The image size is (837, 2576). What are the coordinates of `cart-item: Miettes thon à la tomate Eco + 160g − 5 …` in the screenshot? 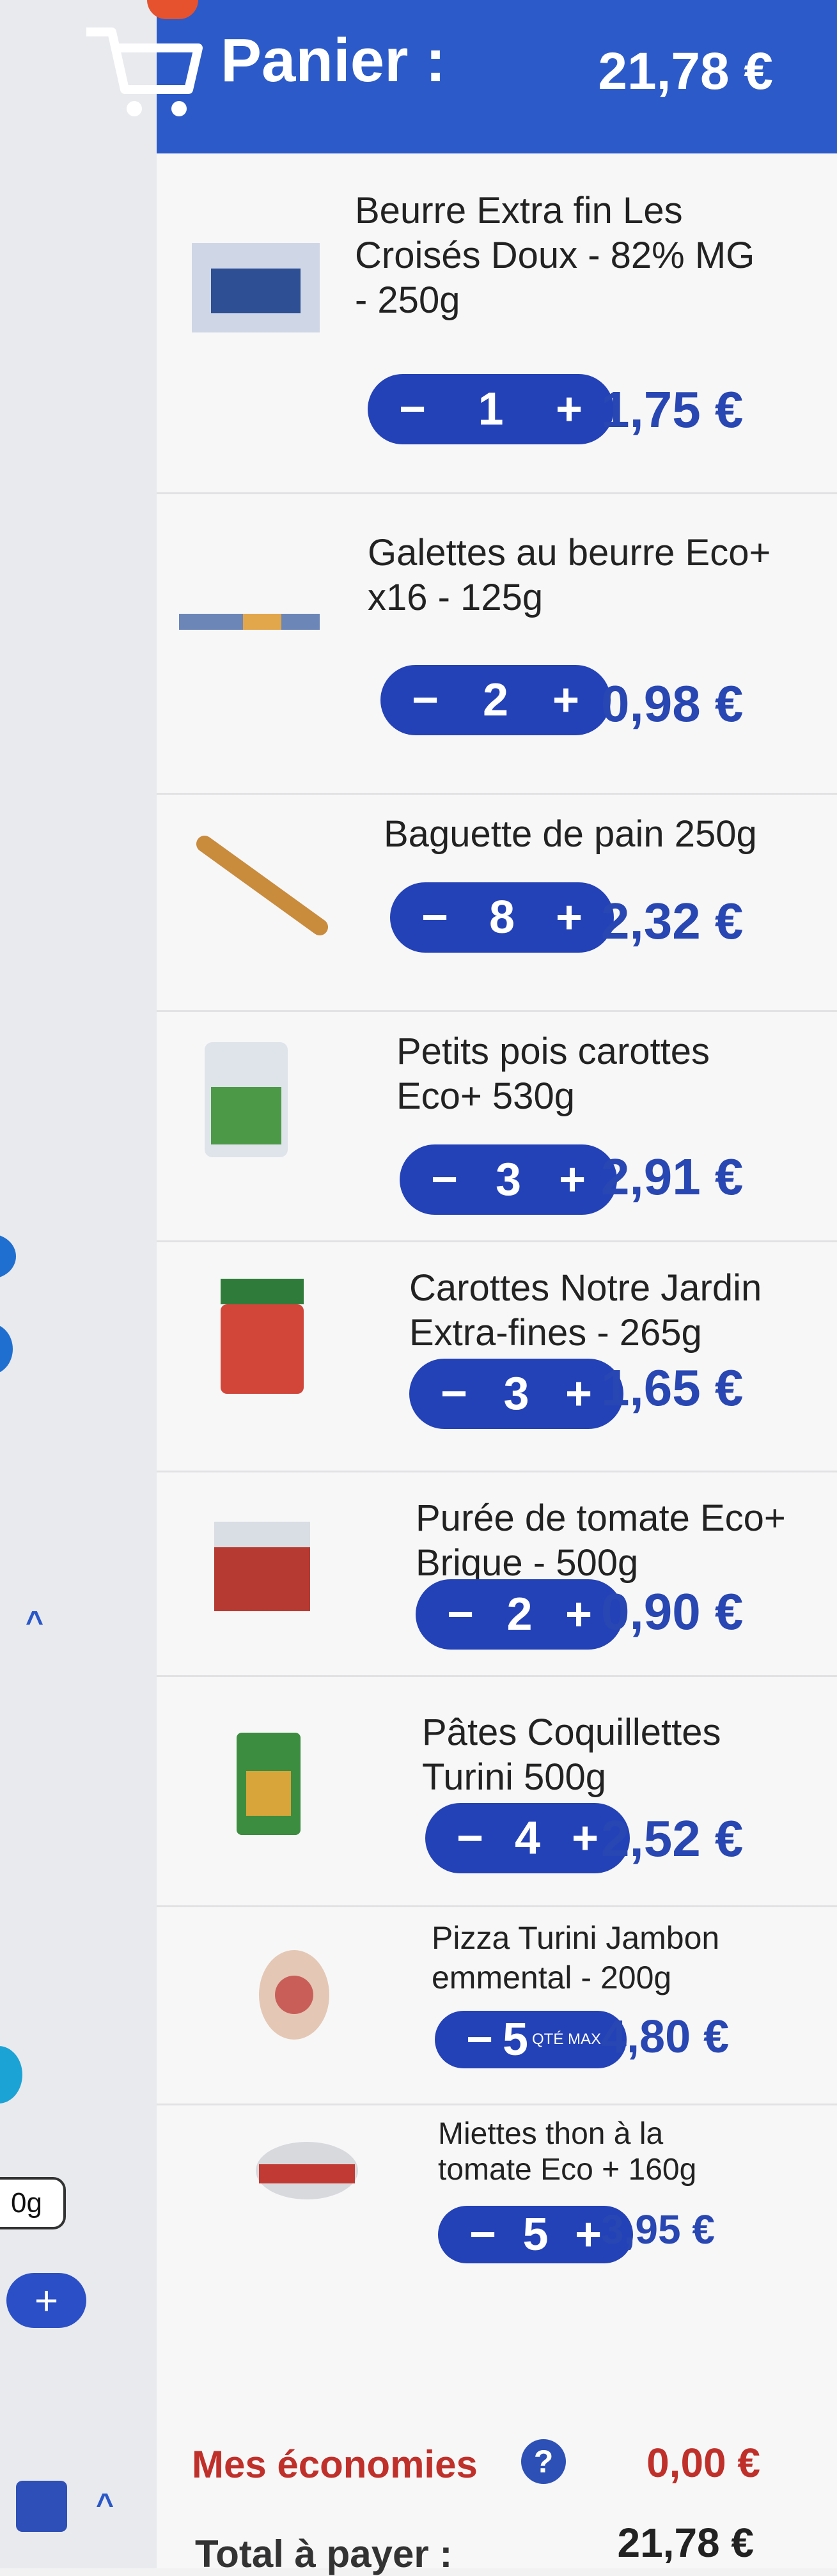 It's located at (497, 2254).